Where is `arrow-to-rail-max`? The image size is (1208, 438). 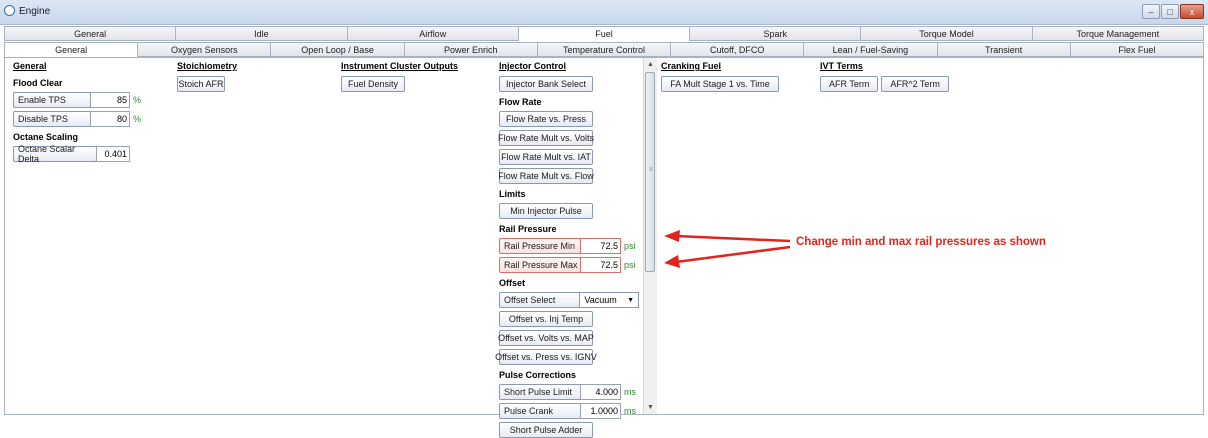 arrow-to-rail-max is located at coordinates (727, 256).